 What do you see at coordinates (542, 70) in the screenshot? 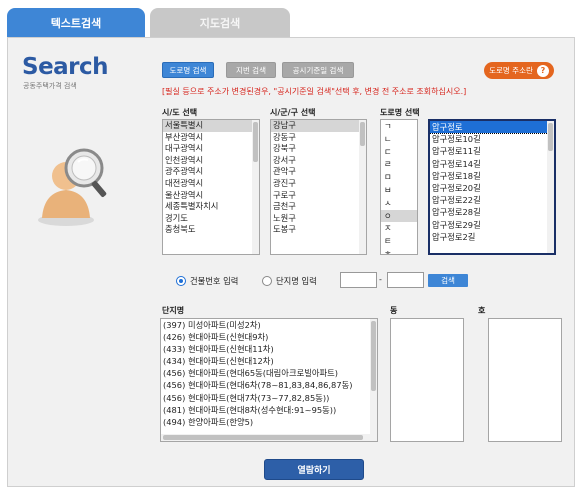
I see `question-icon: ?` at bounding box center [542, 70].